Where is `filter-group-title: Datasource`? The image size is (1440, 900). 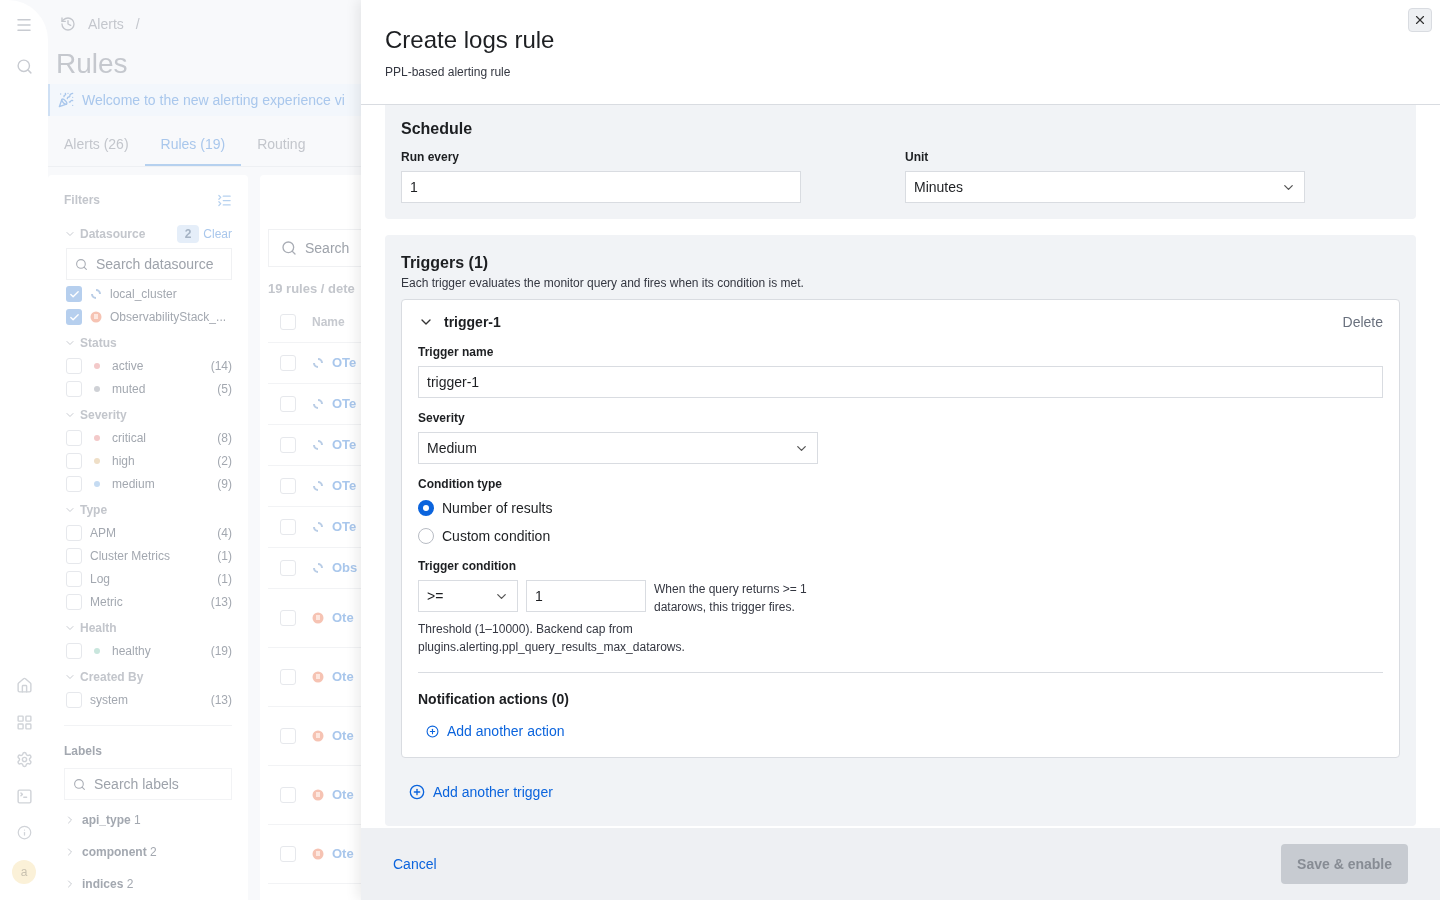
filter-group-title: Datasource is located at coordinates (113, 234).